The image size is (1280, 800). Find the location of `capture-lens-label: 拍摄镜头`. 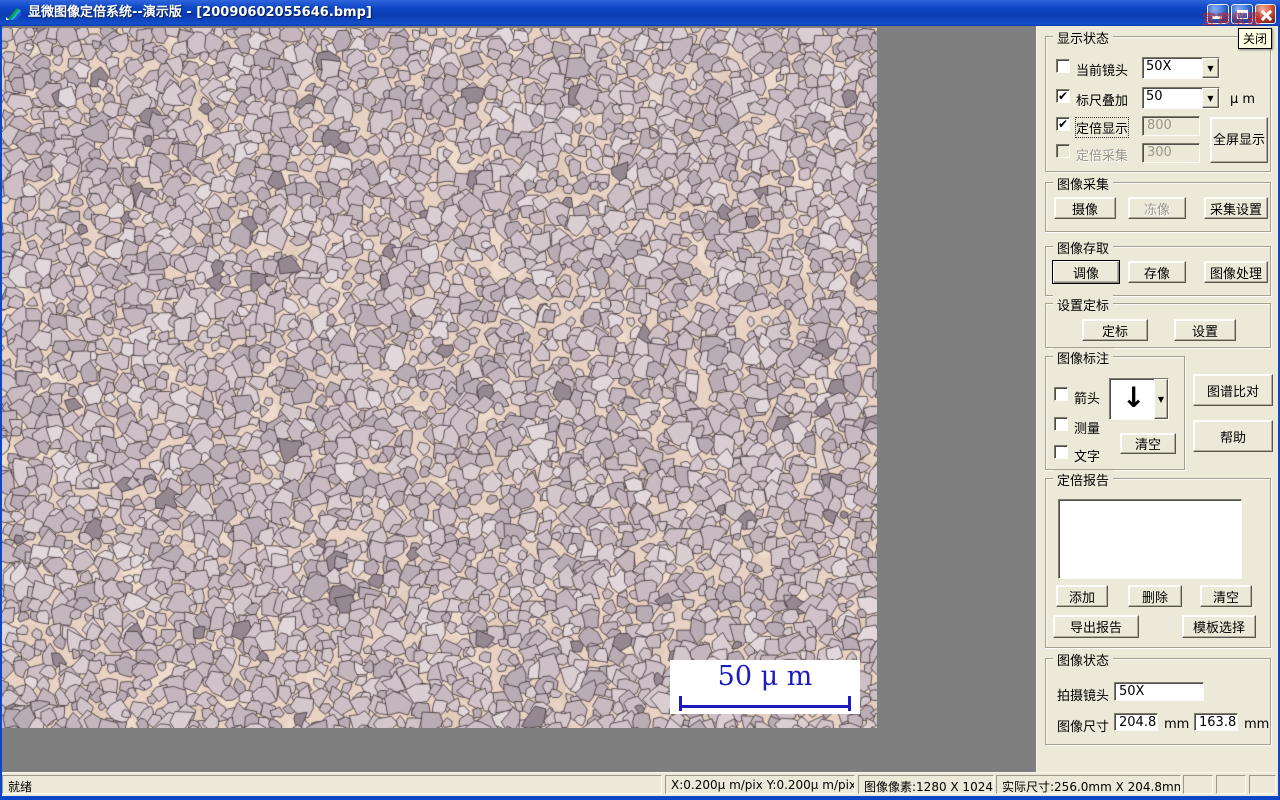

capture-lens-label: 拍摄镜头 is located at coordinates (1083, 696).